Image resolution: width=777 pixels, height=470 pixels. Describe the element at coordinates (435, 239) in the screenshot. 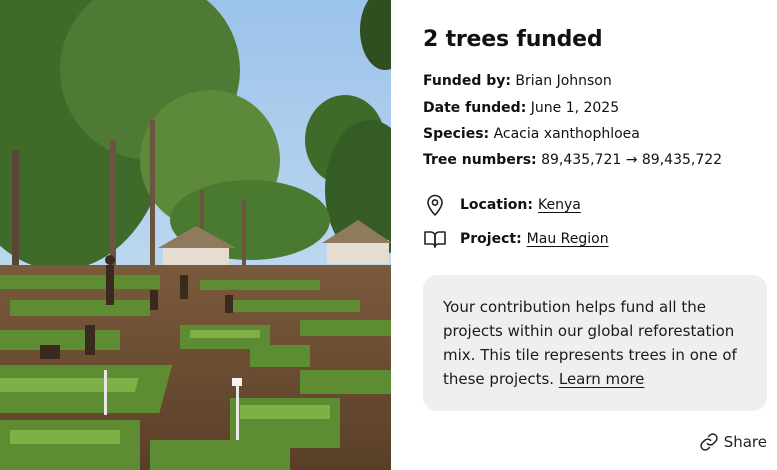

I see `open-book-icon` at that location.